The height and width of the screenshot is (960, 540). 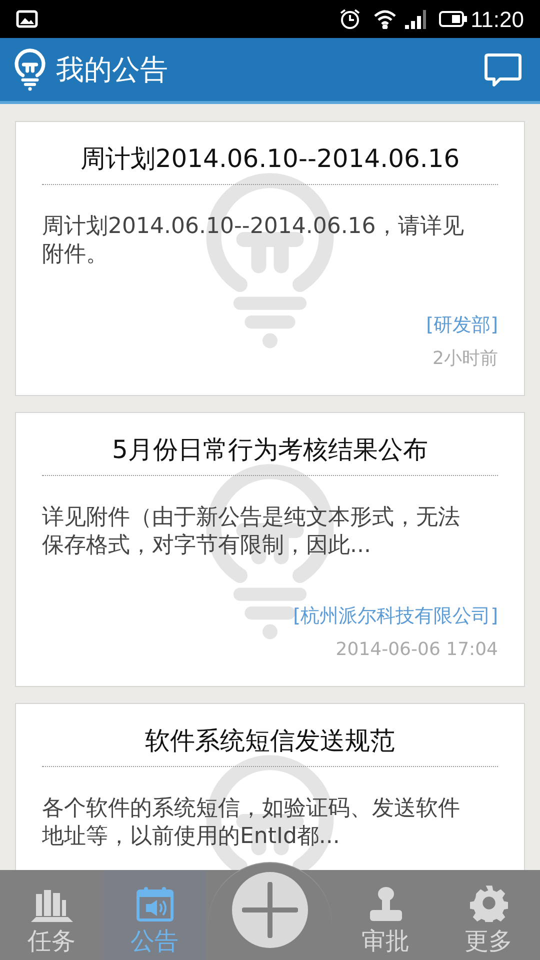 I want to click on nav-tab: 任务, so click(x=51, y=915).